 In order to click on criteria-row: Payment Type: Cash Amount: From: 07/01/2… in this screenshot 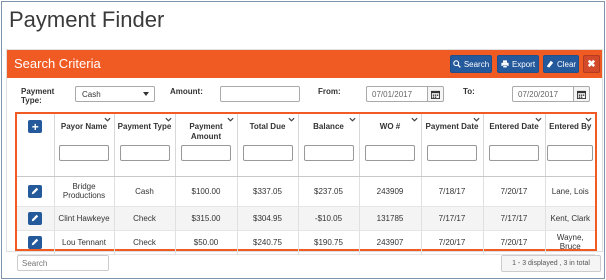, I will do `click(304, 93)`.